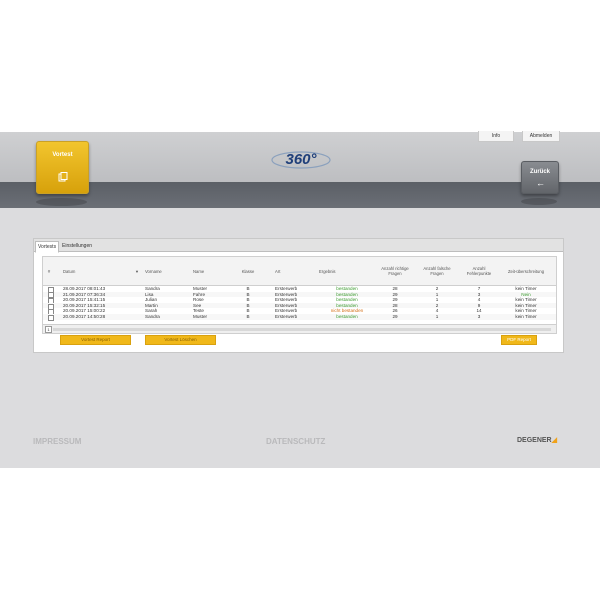 The height and width of the screenshot is (600, 600). I want to click on arrow-left-icon: ←, so click(540, 183).